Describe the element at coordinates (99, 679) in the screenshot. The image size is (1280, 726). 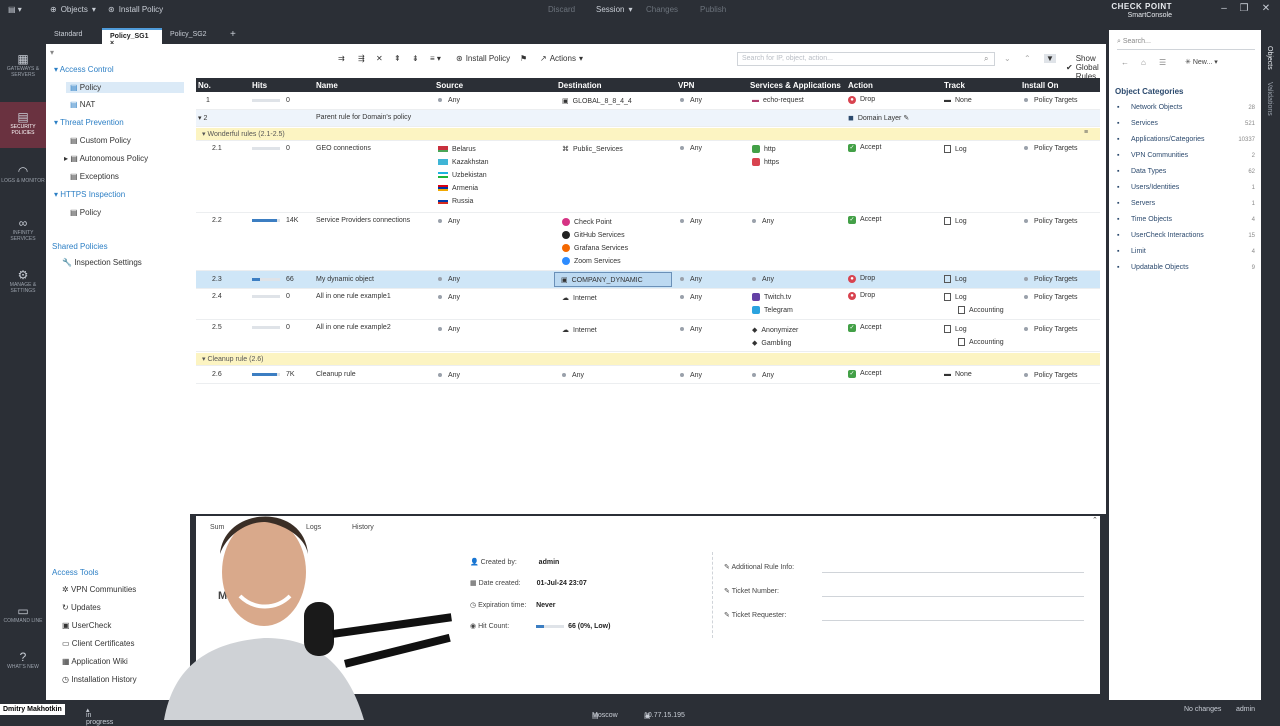
I see `nav-installation-history: ◷ Installation History` at that location.